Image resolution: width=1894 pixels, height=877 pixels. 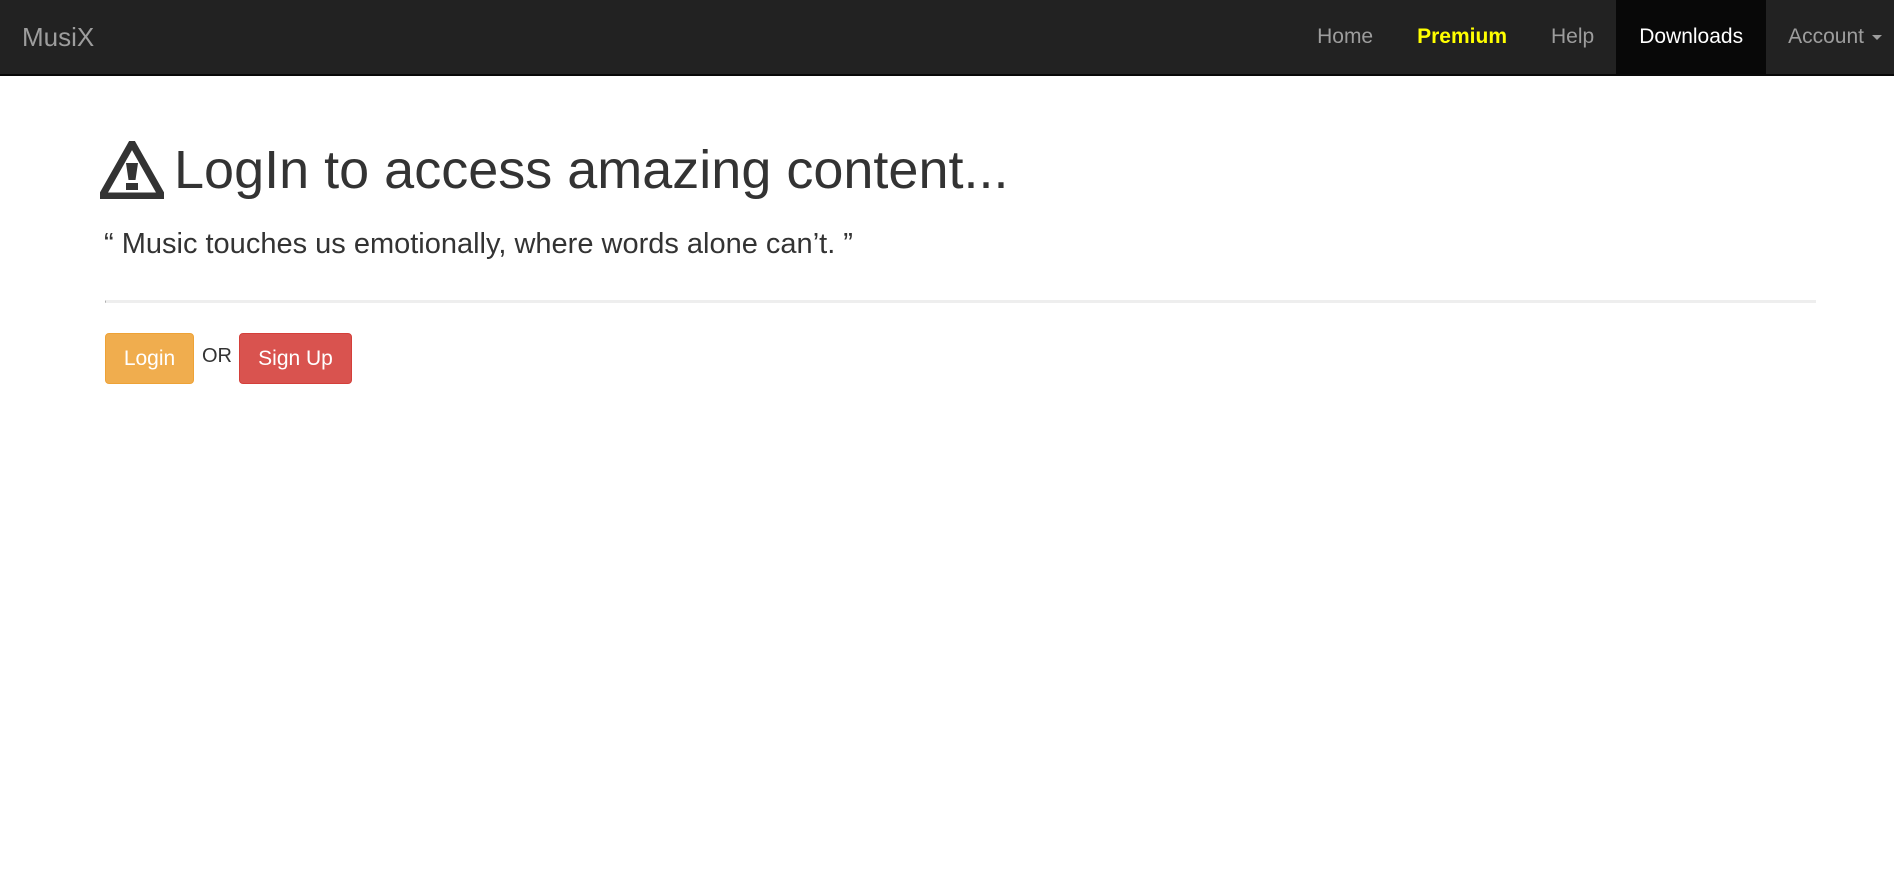 I want to click on nav-downloads: Downloads, so click(x=1691, y=37).